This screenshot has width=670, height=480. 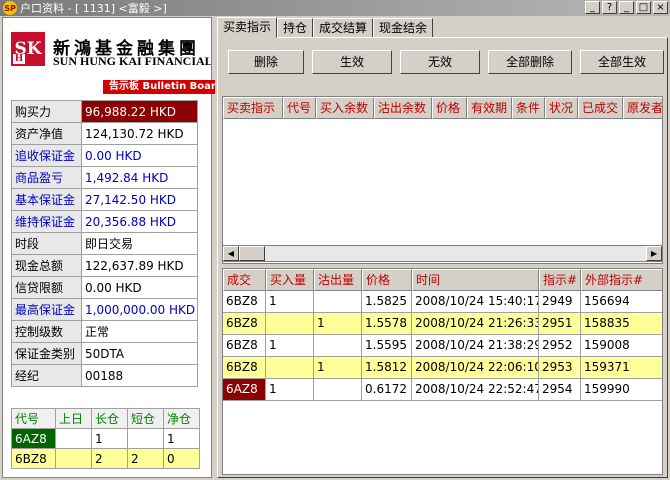 I want to click on tab-cash-balance: 现金结余, so click(x=403, y=28).